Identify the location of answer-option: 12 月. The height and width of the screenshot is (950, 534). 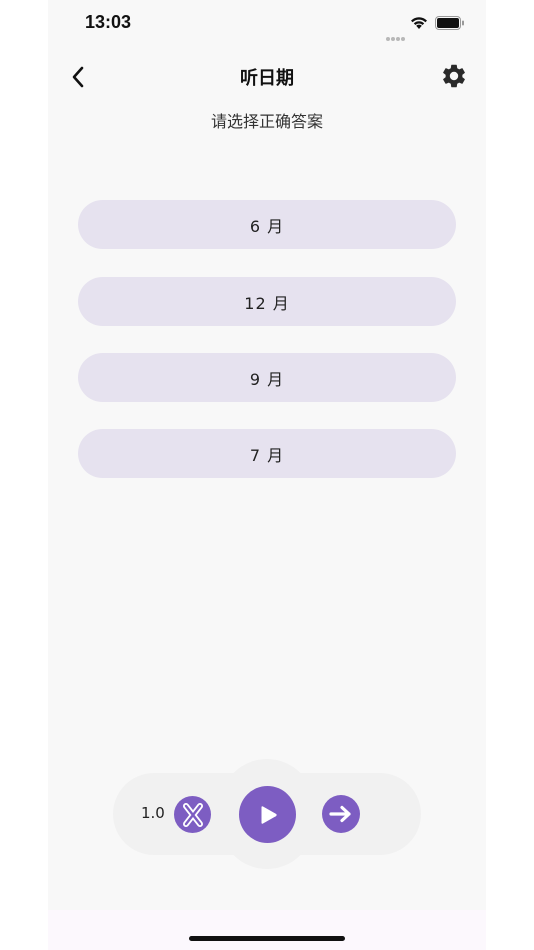
(267, 301).